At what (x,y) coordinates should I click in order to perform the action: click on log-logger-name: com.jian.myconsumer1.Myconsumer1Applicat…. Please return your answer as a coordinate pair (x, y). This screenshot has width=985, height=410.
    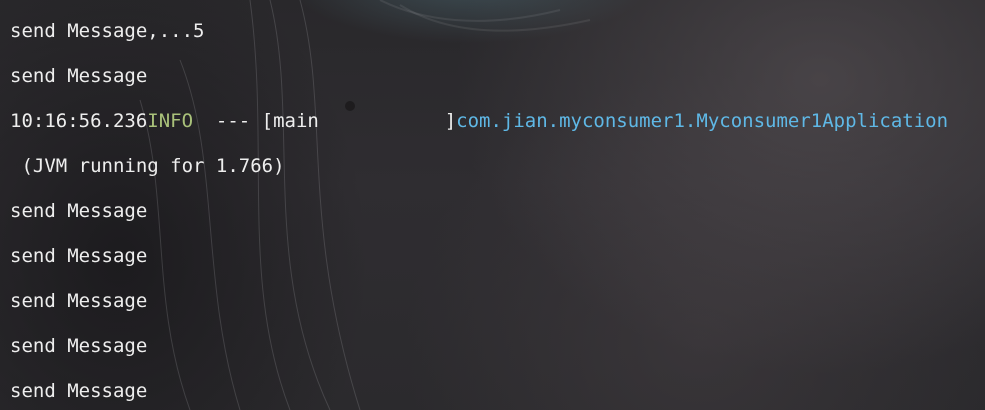
    Looking at the image, I should click on (702, 121).